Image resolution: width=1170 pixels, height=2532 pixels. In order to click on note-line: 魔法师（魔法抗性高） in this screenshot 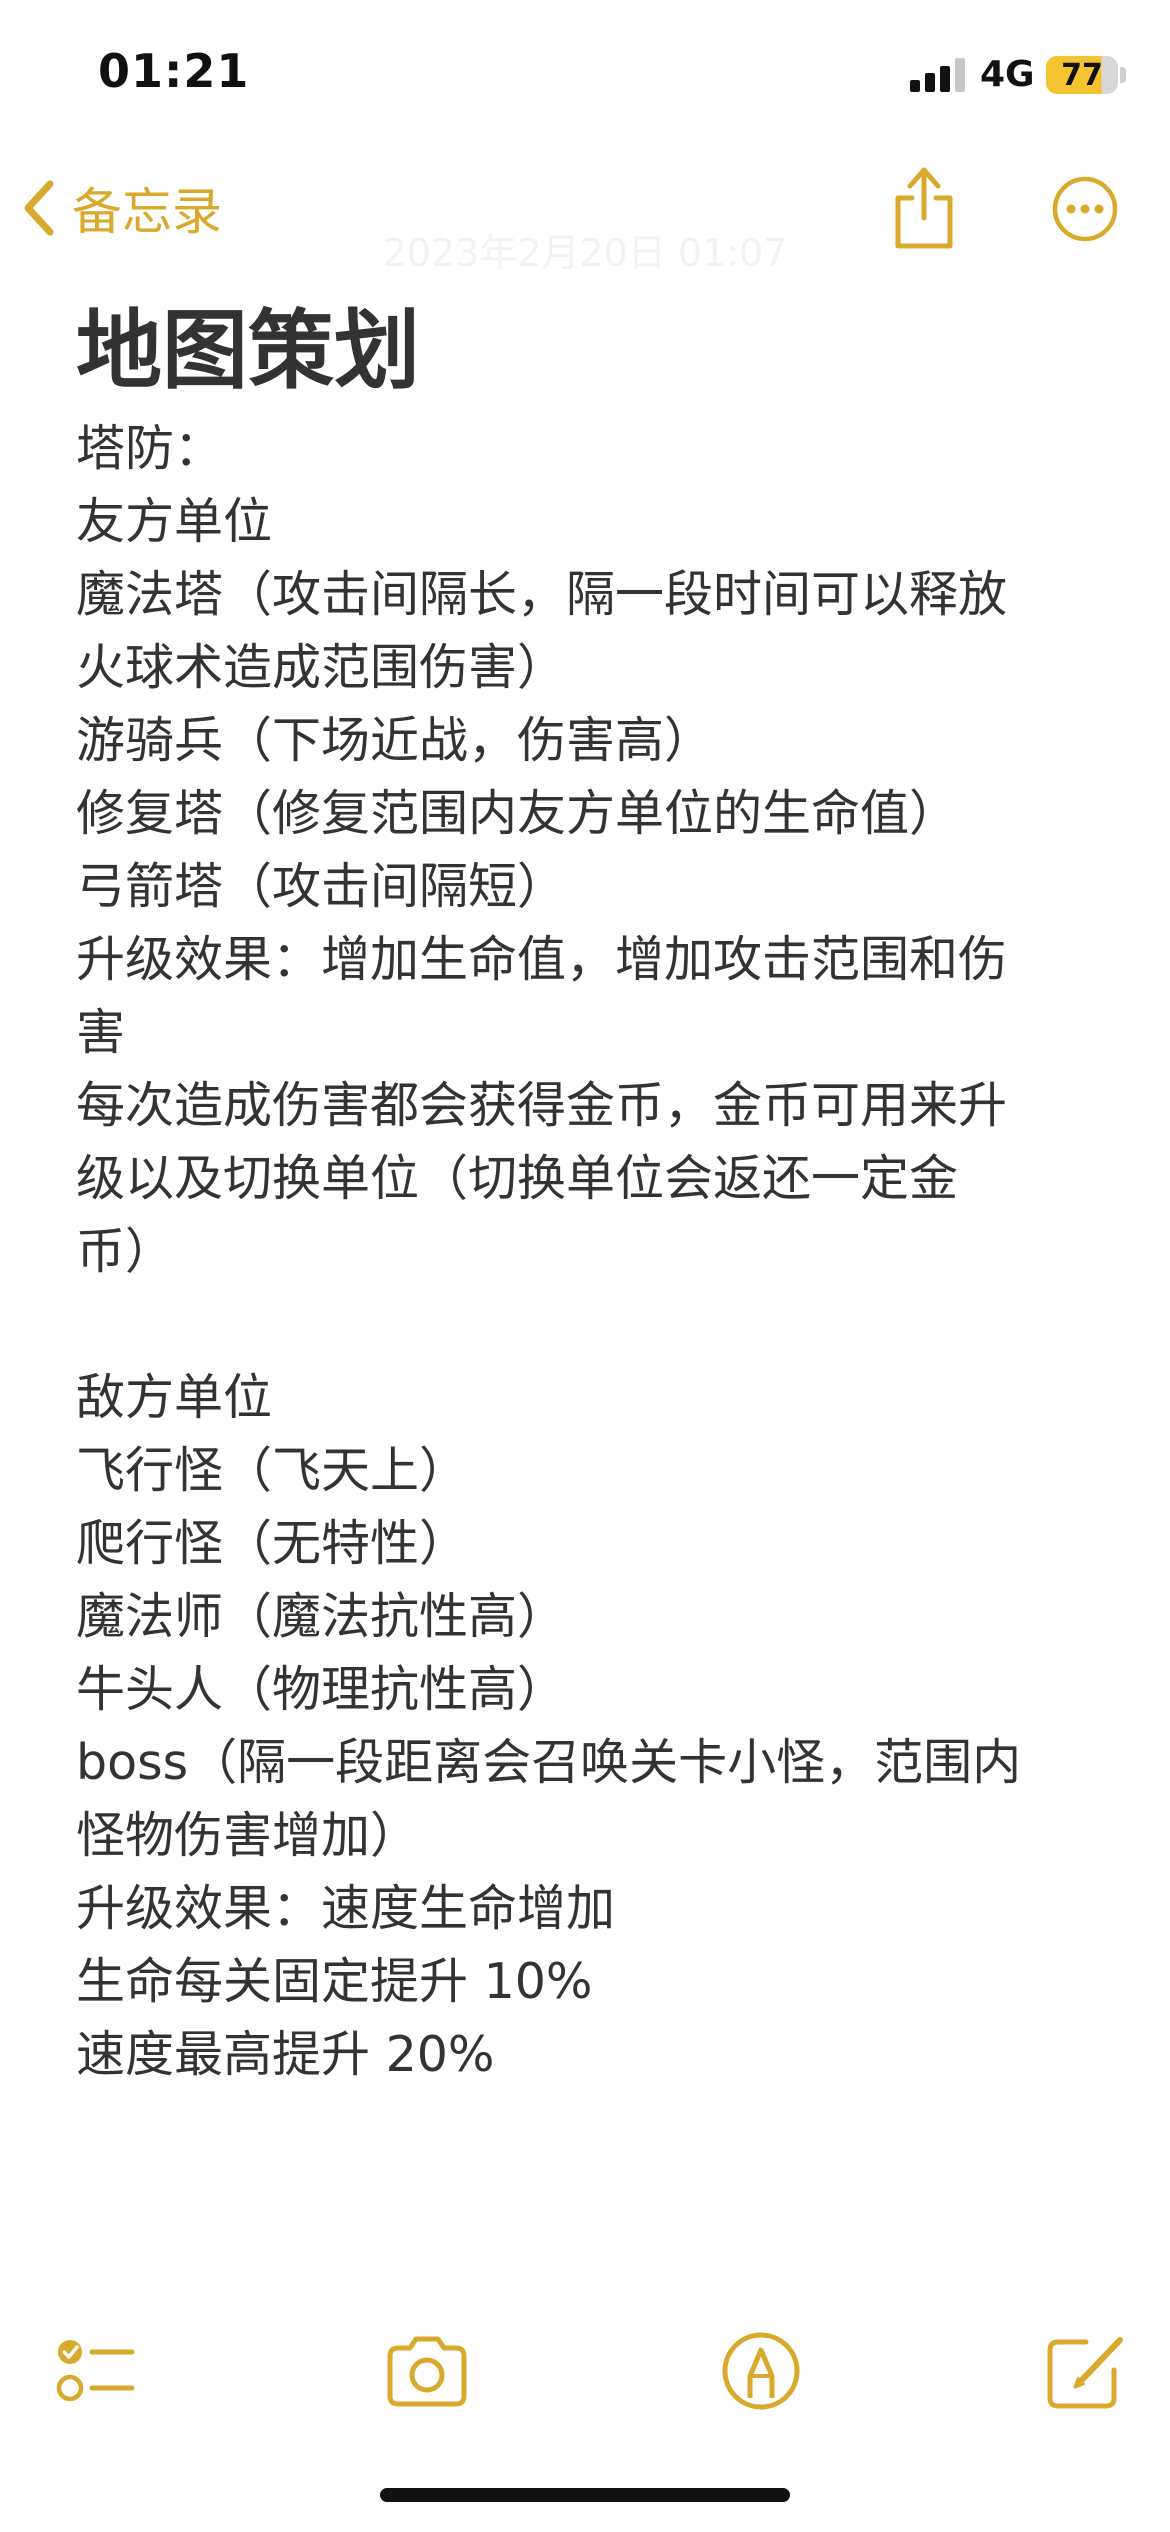, I will do `click(321, 1616)`.